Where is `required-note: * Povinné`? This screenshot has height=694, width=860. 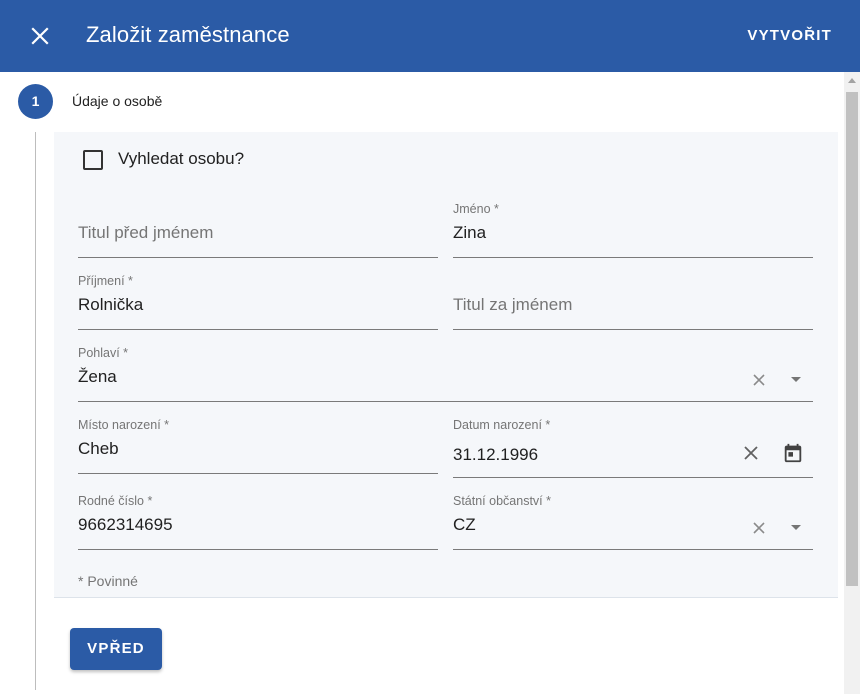
required-note: * Povinné is located at coordinates (108, 581).